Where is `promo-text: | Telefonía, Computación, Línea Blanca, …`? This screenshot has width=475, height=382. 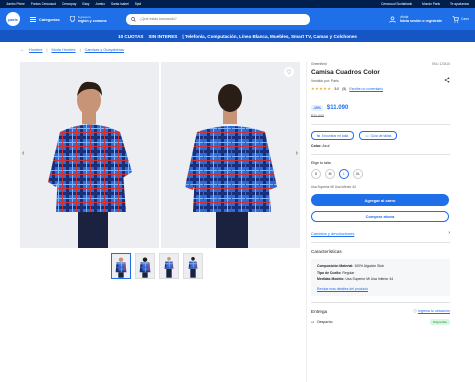
promo-text: | Telefonía, Computación, Línea Blanca, … is located at coordinates (269, 36).